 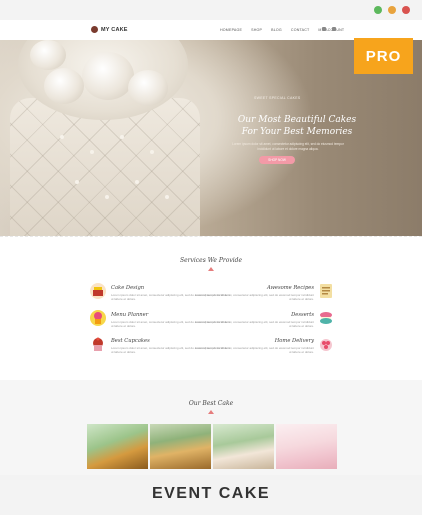 What do you see at coordinates (306, 446) in the screenshot?
I see `cake-photo-pink-stand` at bounding box center [306, 446].